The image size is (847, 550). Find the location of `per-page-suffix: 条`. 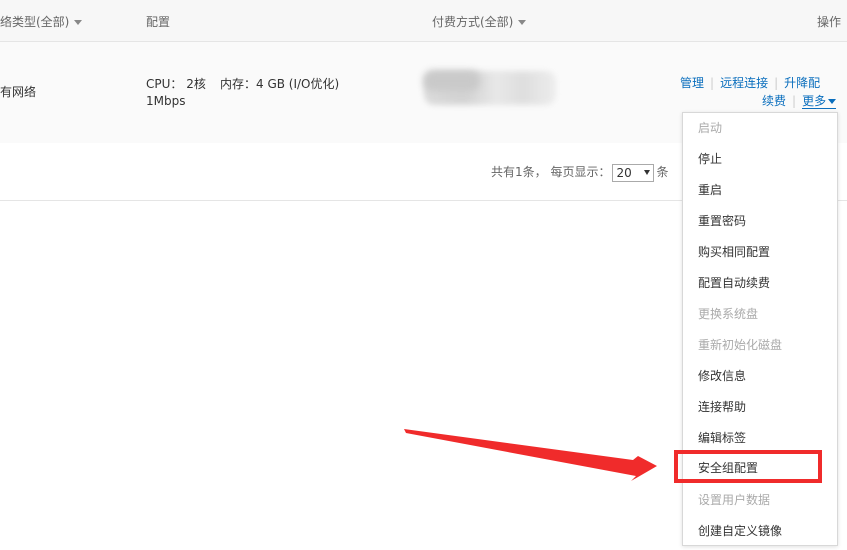

per-page-suffix: 条 is located at coordinates (662, 172).